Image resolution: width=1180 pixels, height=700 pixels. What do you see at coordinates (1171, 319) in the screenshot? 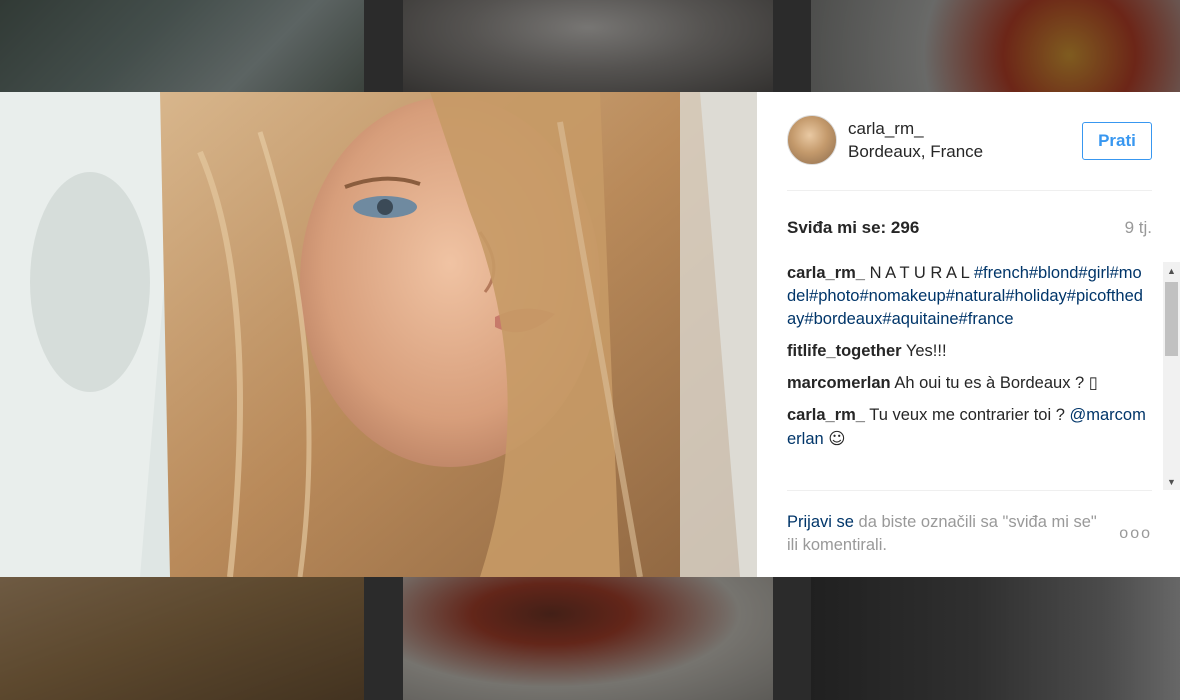
I see `scrollbar-thumb` at bounding box center [1171, 319].